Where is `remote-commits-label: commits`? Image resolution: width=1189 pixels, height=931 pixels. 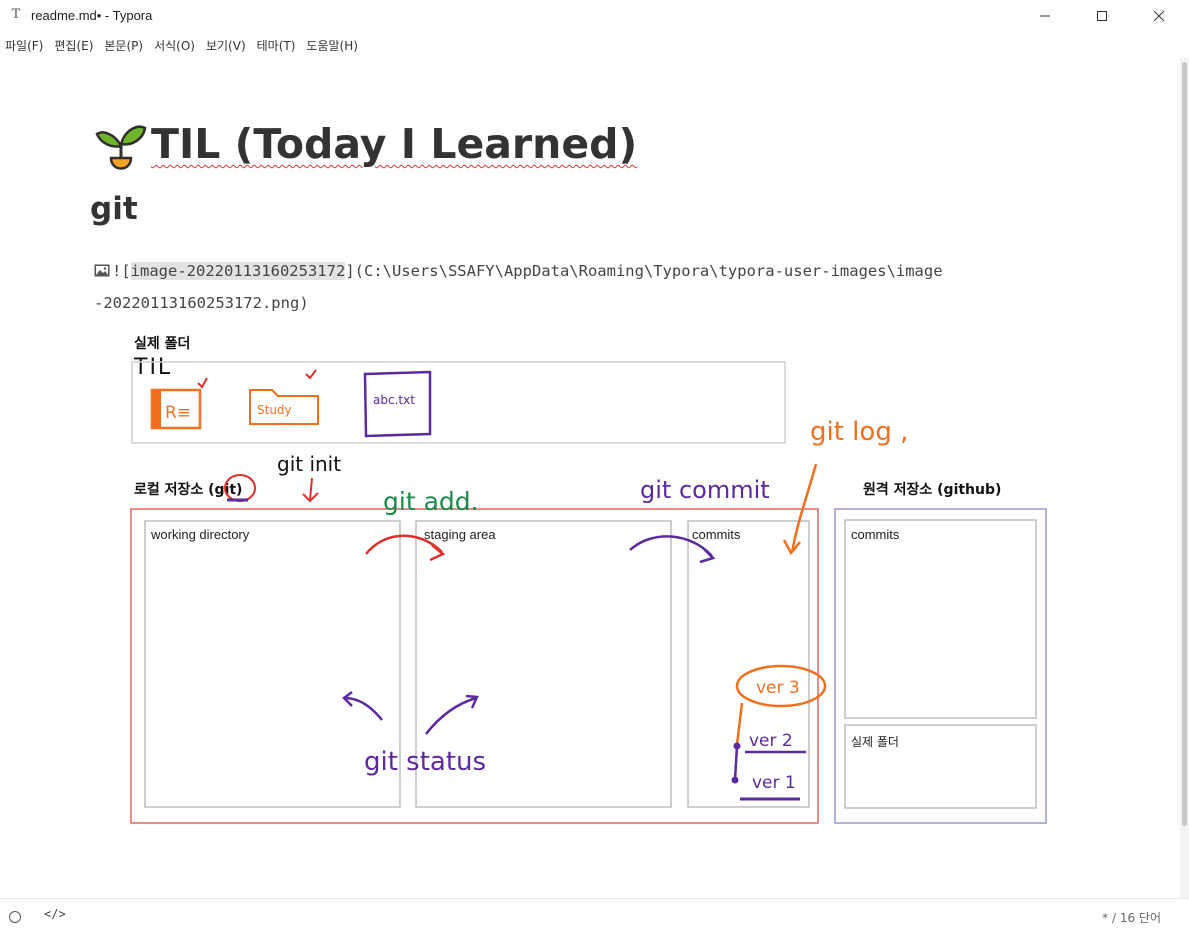 remote-commits-label: commits is located at coordinates (875, 534).